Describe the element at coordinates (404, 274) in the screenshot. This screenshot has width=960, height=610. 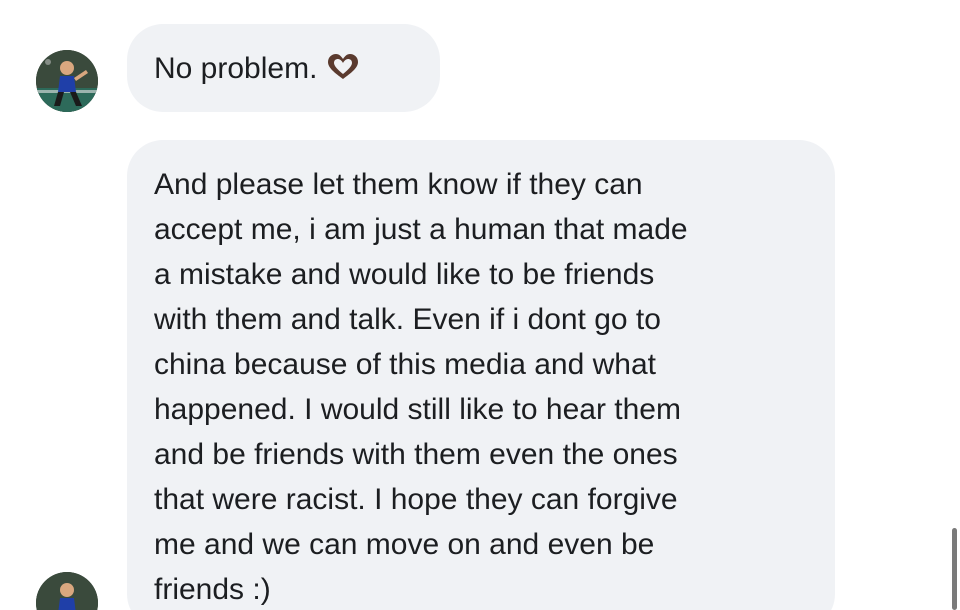
I see `message-text-line: a mistake and would like to be friends` at that location.